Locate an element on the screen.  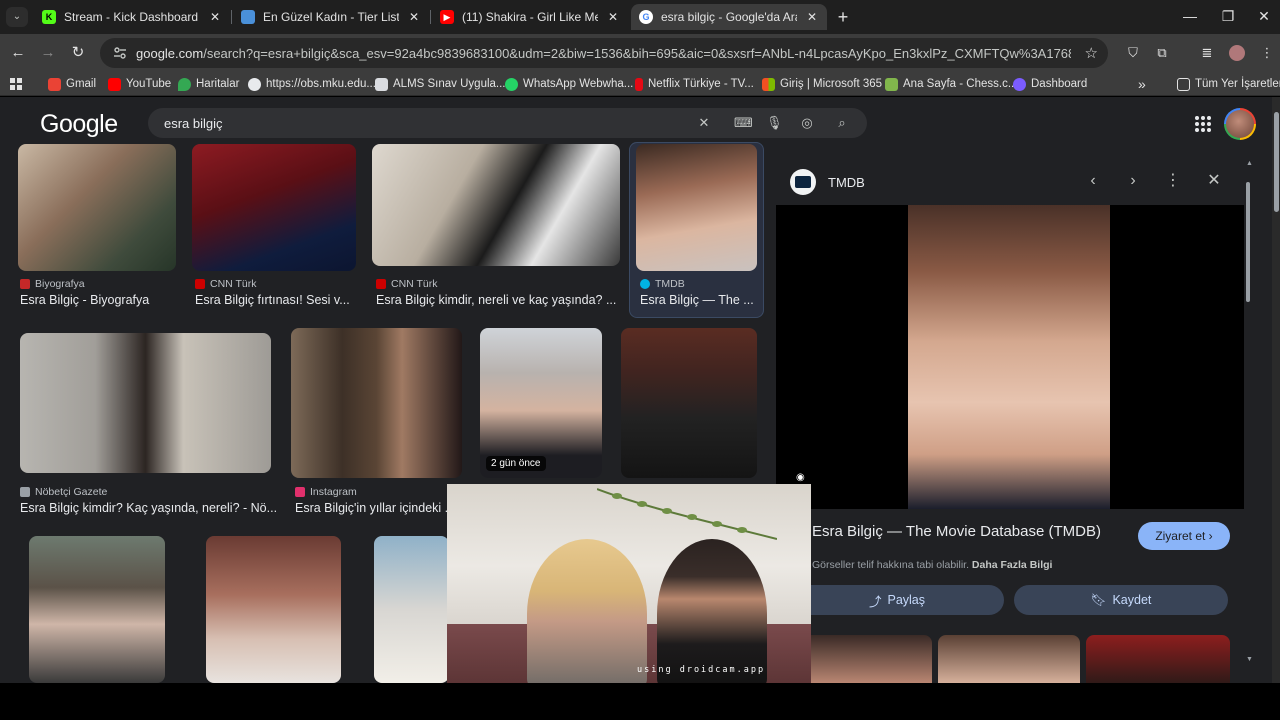
reload-button: ↻ is located at coordinates (78, 53).